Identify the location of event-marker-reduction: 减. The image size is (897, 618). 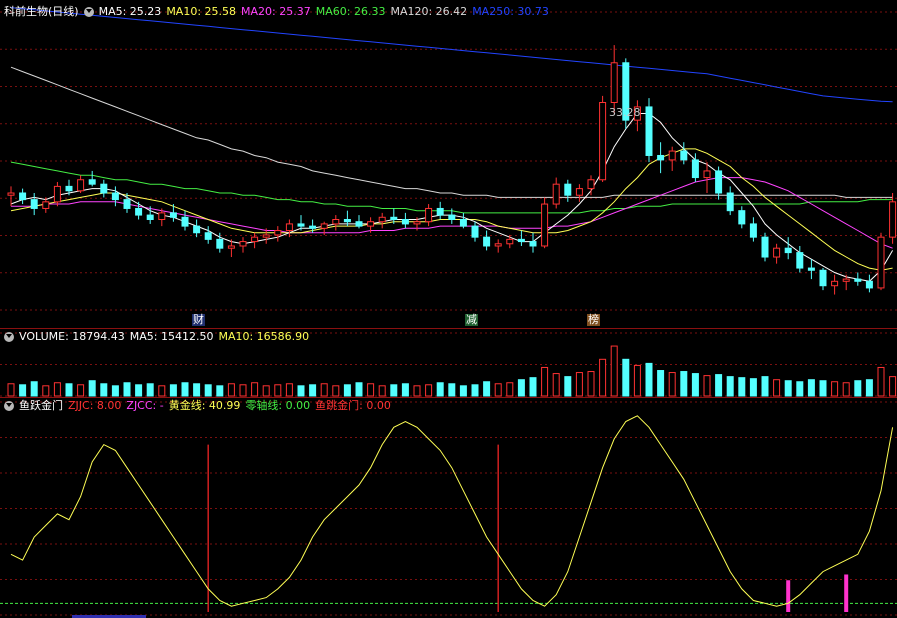
(471, 320).